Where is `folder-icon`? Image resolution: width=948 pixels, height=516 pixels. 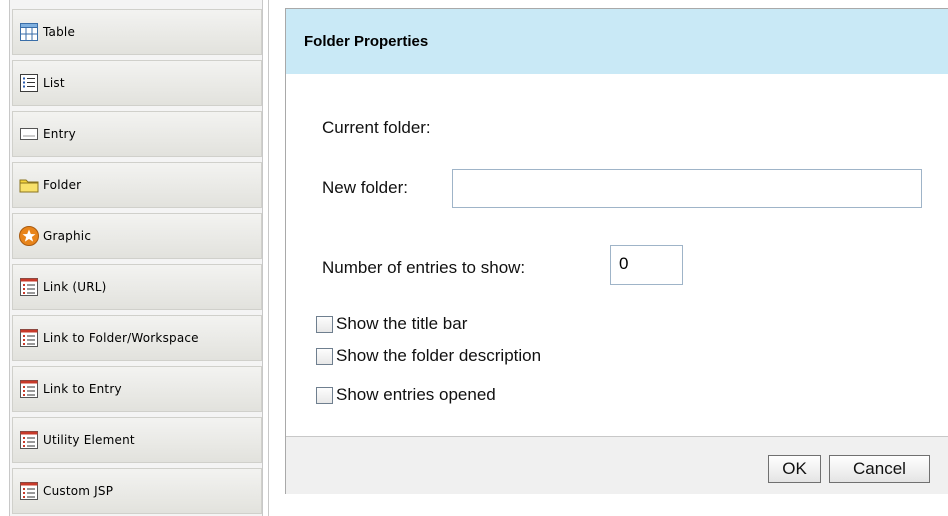
folder-icon is located at coordinates (29, 185).